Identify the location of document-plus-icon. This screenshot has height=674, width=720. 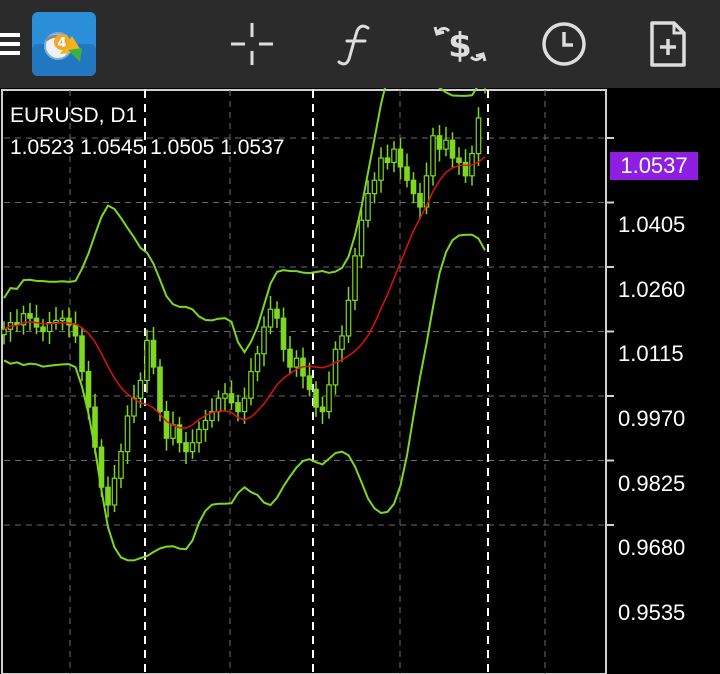
(668, 44).